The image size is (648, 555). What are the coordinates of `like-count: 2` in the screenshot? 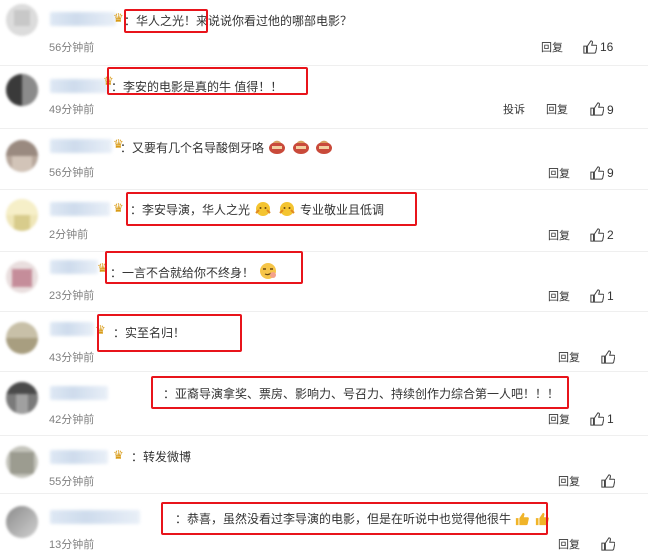 It's located at (610, 235).